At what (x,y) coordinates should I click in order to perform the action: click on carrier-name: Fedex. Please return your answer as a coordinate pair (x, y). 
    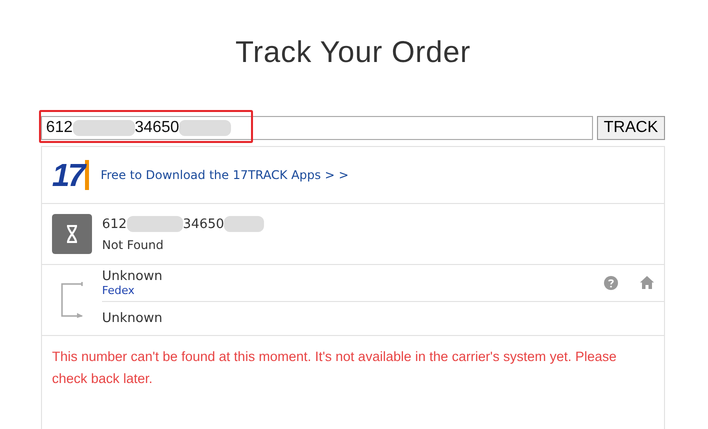
    Looking at the image, I should click on (119, 290).